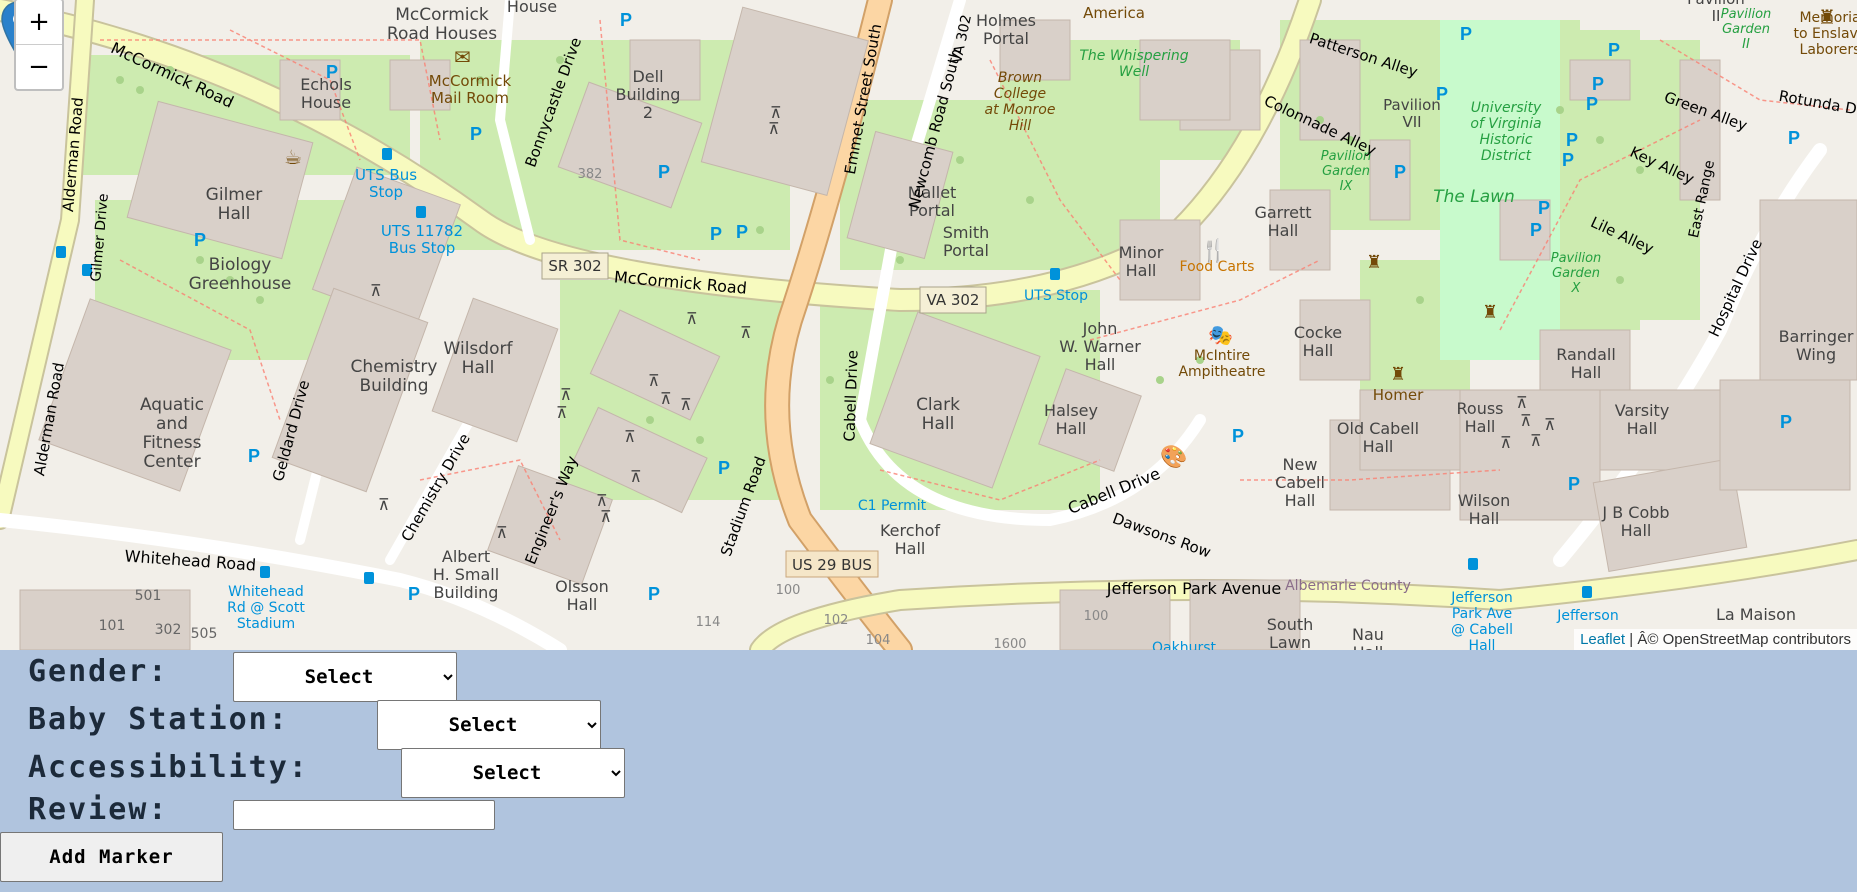 The image size is (1857, 892). Describe the element at coordinates (1484, 509) in the screenshot. I see `map-label-wilson: Wilson Hall` at that location.